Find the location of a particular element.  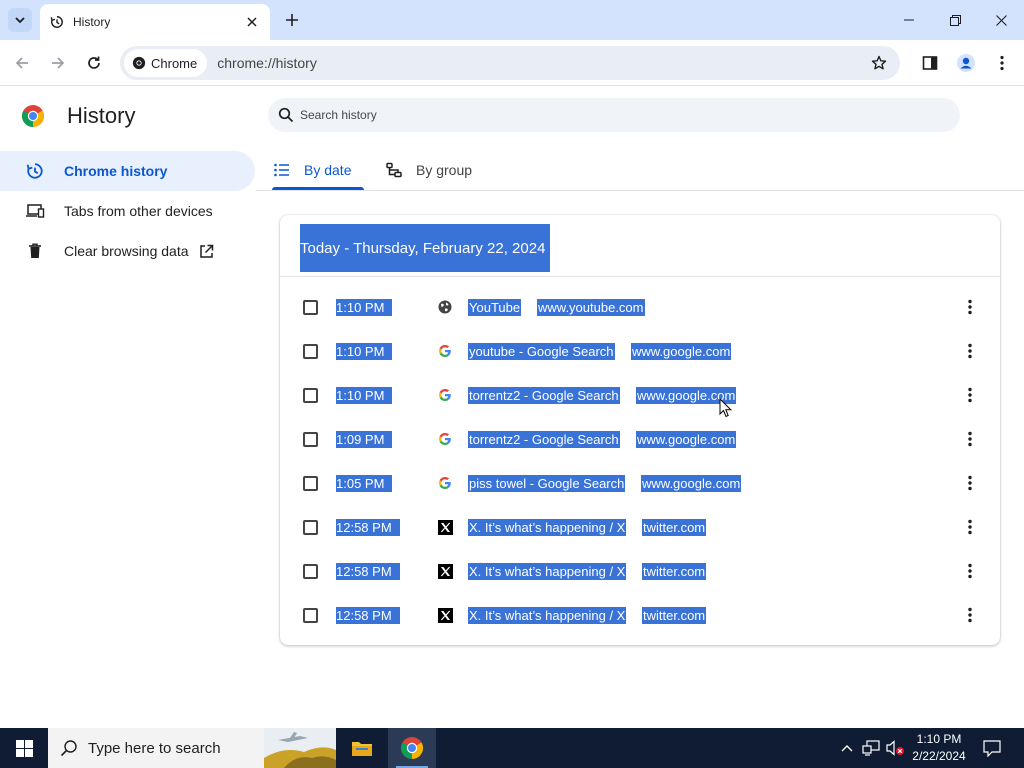

sidebar-item-chrome-history: Chrome history is located at coordinates (127, 171).